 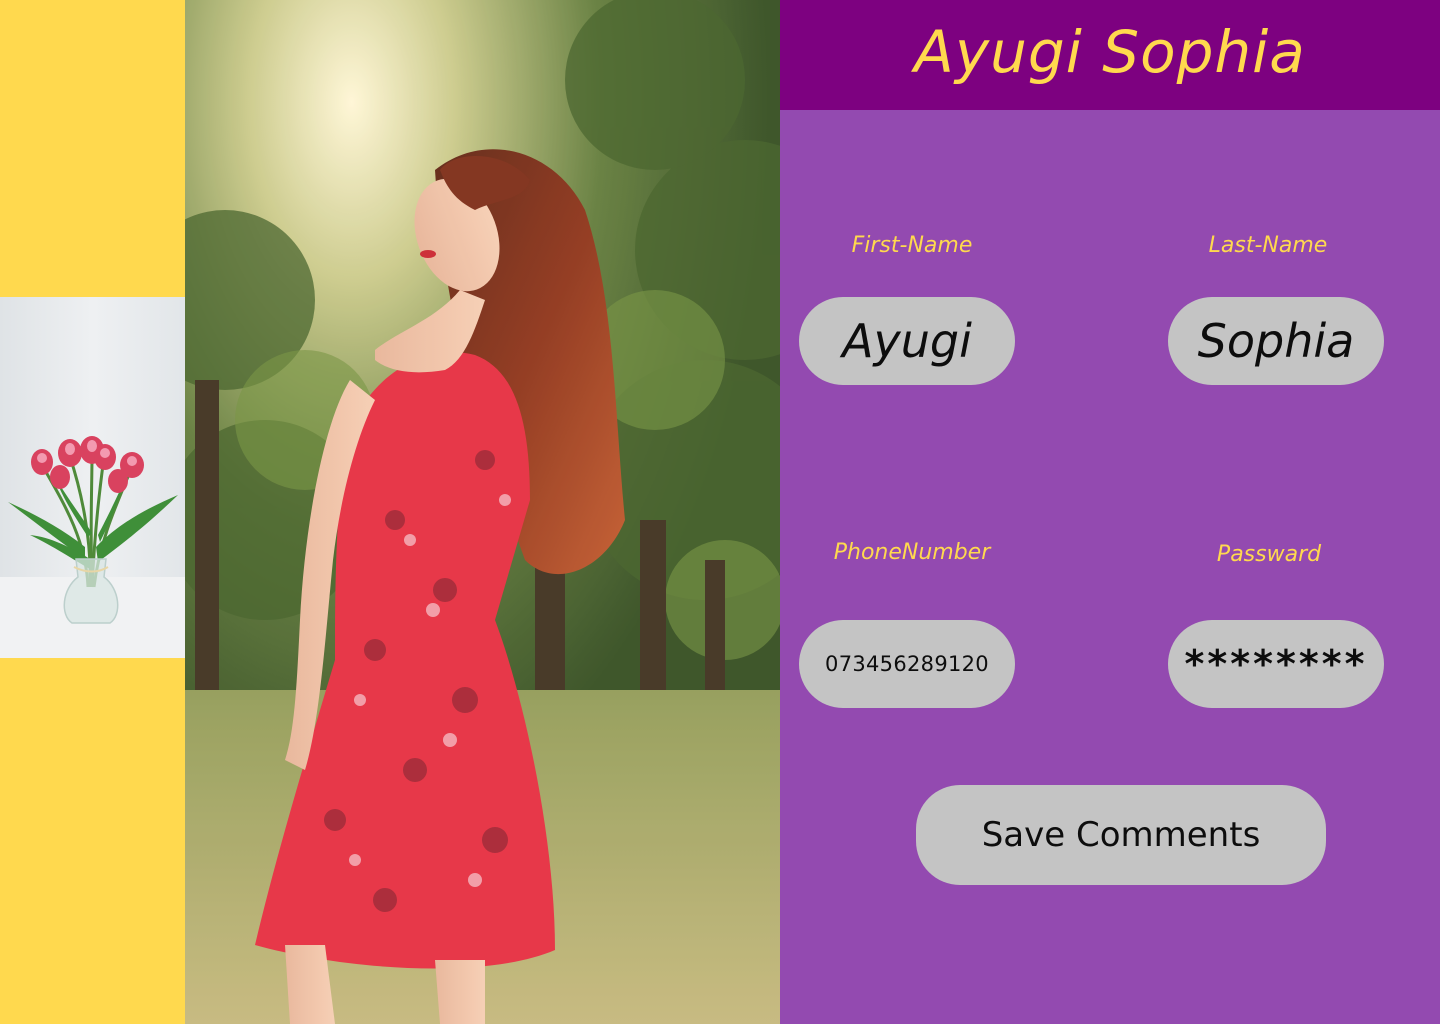 What do you see at coordinates (912, 552) in the screenshot?
I see `phone-number-label: PhoneNumber` at bounding box center [912, 552].